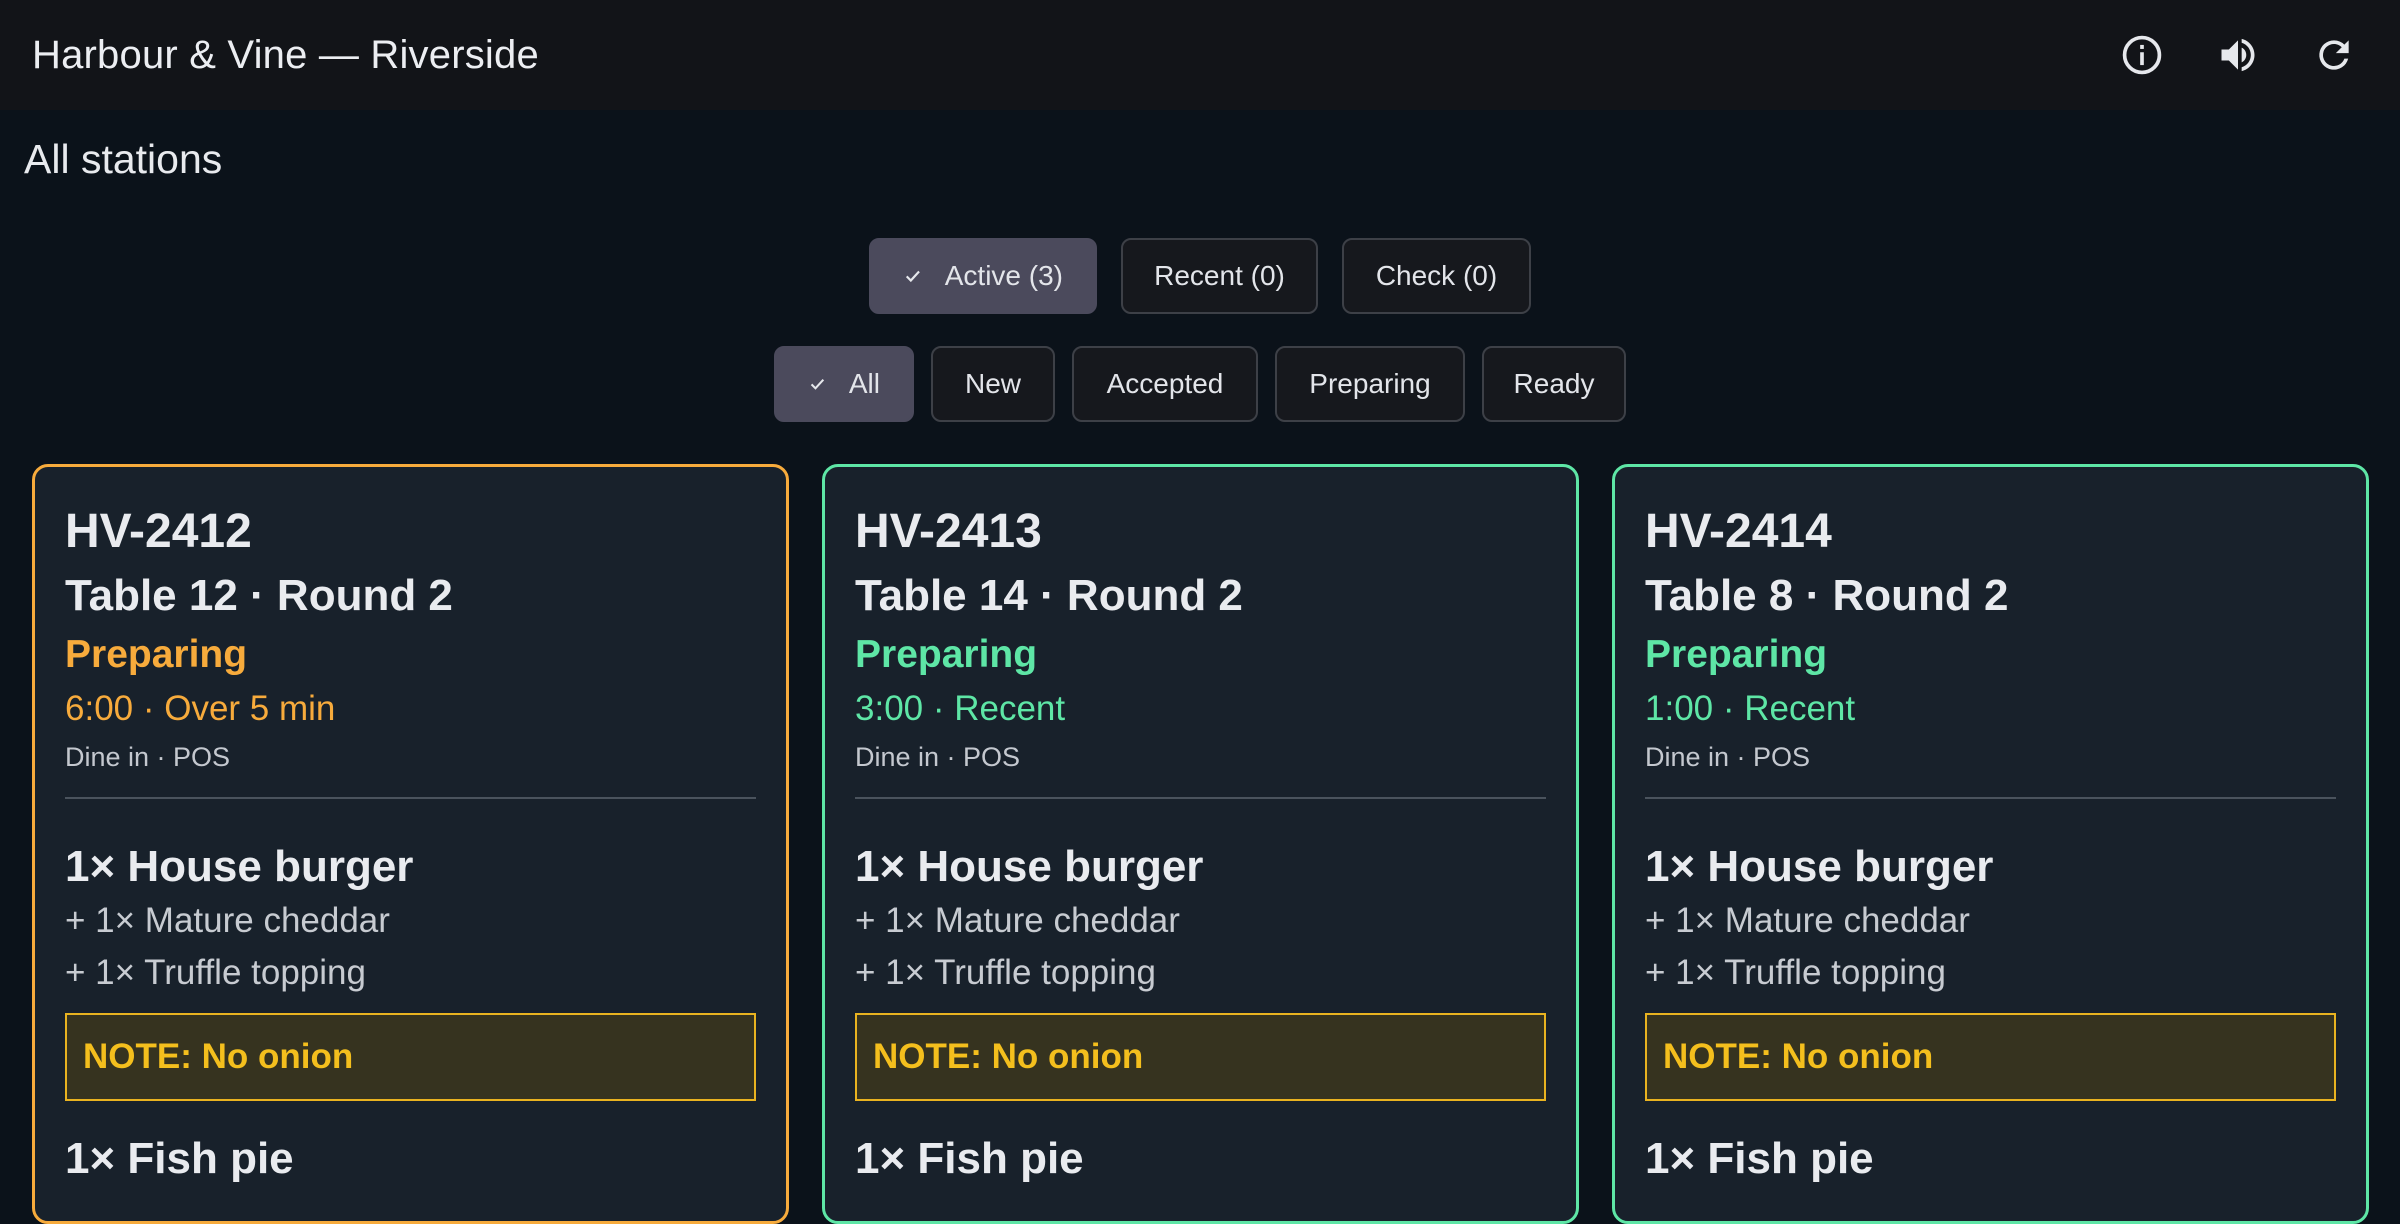 The image size is (2400, 1224). I want to click on info-icon, so click(2142, 55).